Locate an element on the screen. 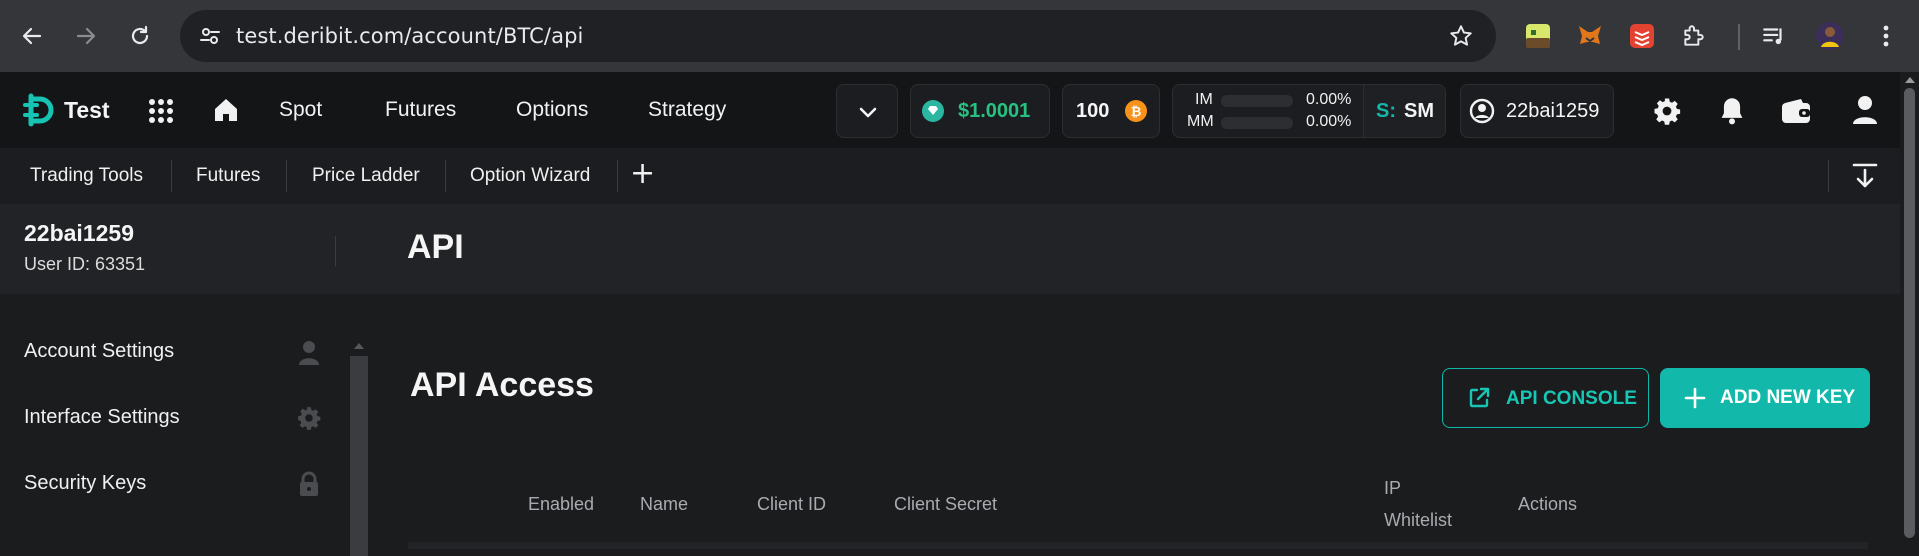  reload-icon is located at coordinates (140, 35).